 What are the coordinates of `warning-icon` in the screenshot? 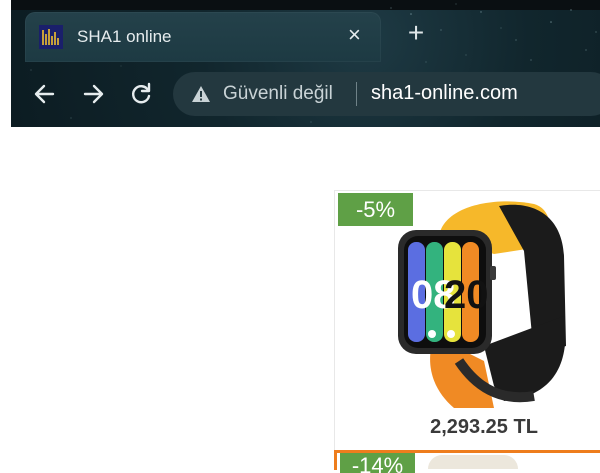 It's located at (201, 94).